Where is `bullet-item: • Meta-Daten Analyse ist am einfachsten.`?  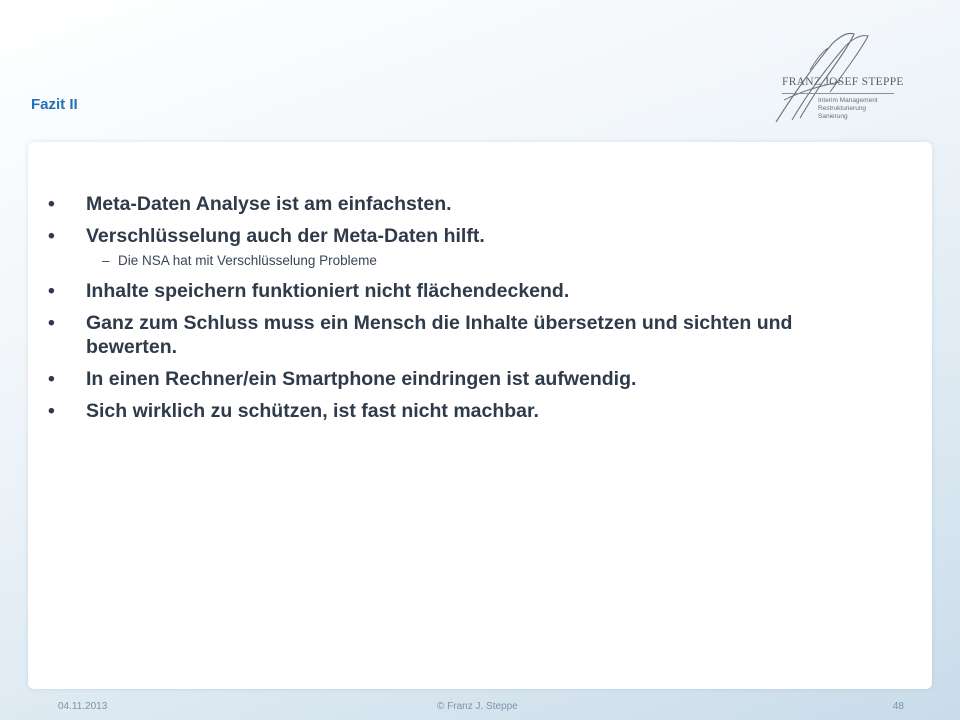 bullet-item: • Meta-Daten Analyse ist am einfachsten. is located at coordinates (448, 204).